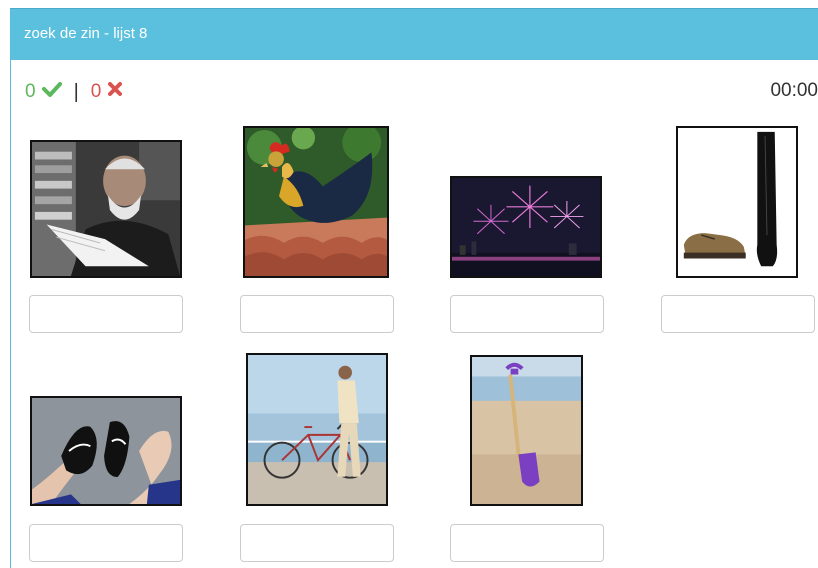  Describe the element at coordinates (317, 429) in the screenshot. I see `image-man-with-bicycle` at that location.